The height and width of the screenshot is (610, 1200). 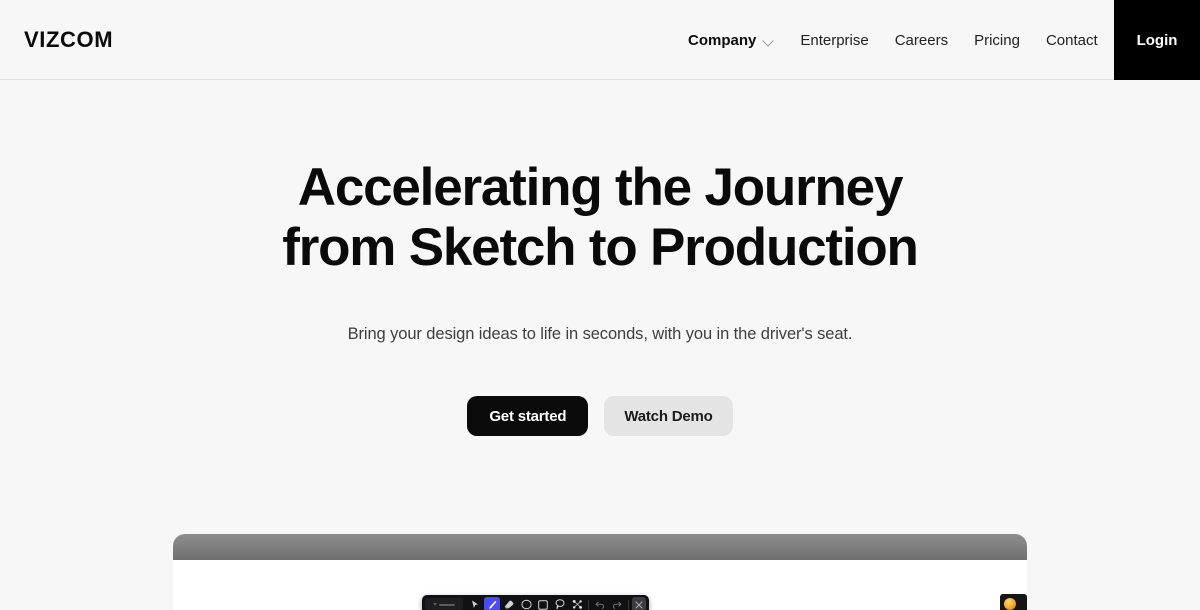 I want to click on render-thumbnail-list, so click(x=1013, y=602).